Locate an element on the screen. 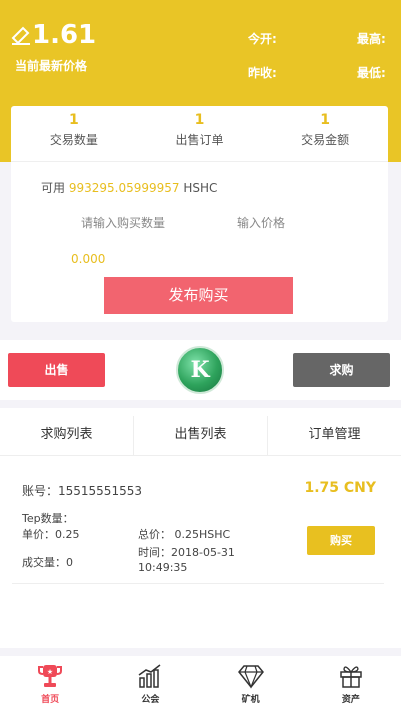 The height and width of the screenshot is (707, 401). list-tabs: 求购列表 出售列表 订单管理 is located at coordinates (200, 436).